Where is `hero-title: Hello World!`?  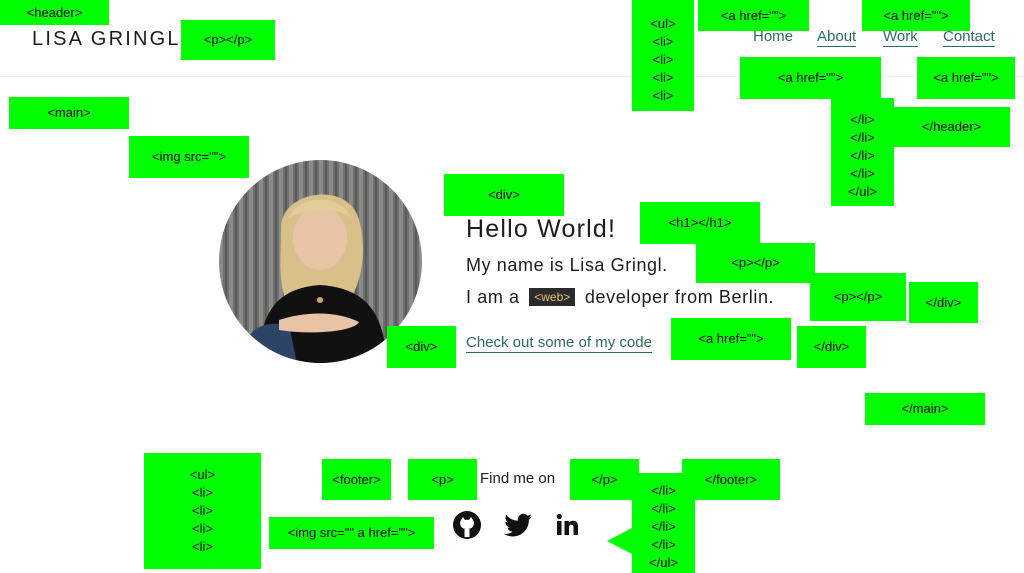 hero-title: Hello World! is located at coordinates (541, 229).